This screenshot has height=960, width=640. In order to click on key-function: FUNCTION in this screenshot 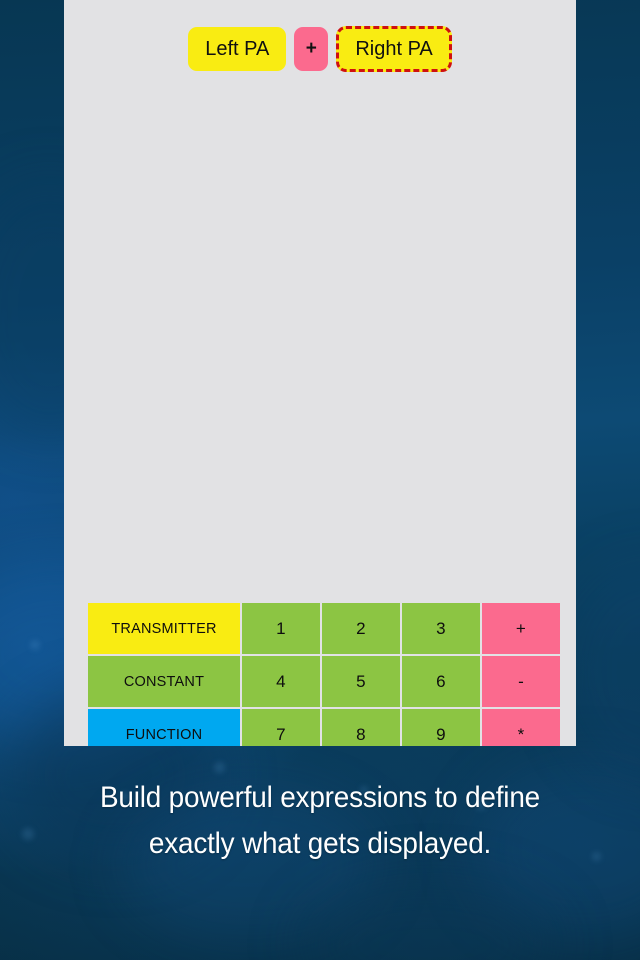, I will do `click(164, 727)`.